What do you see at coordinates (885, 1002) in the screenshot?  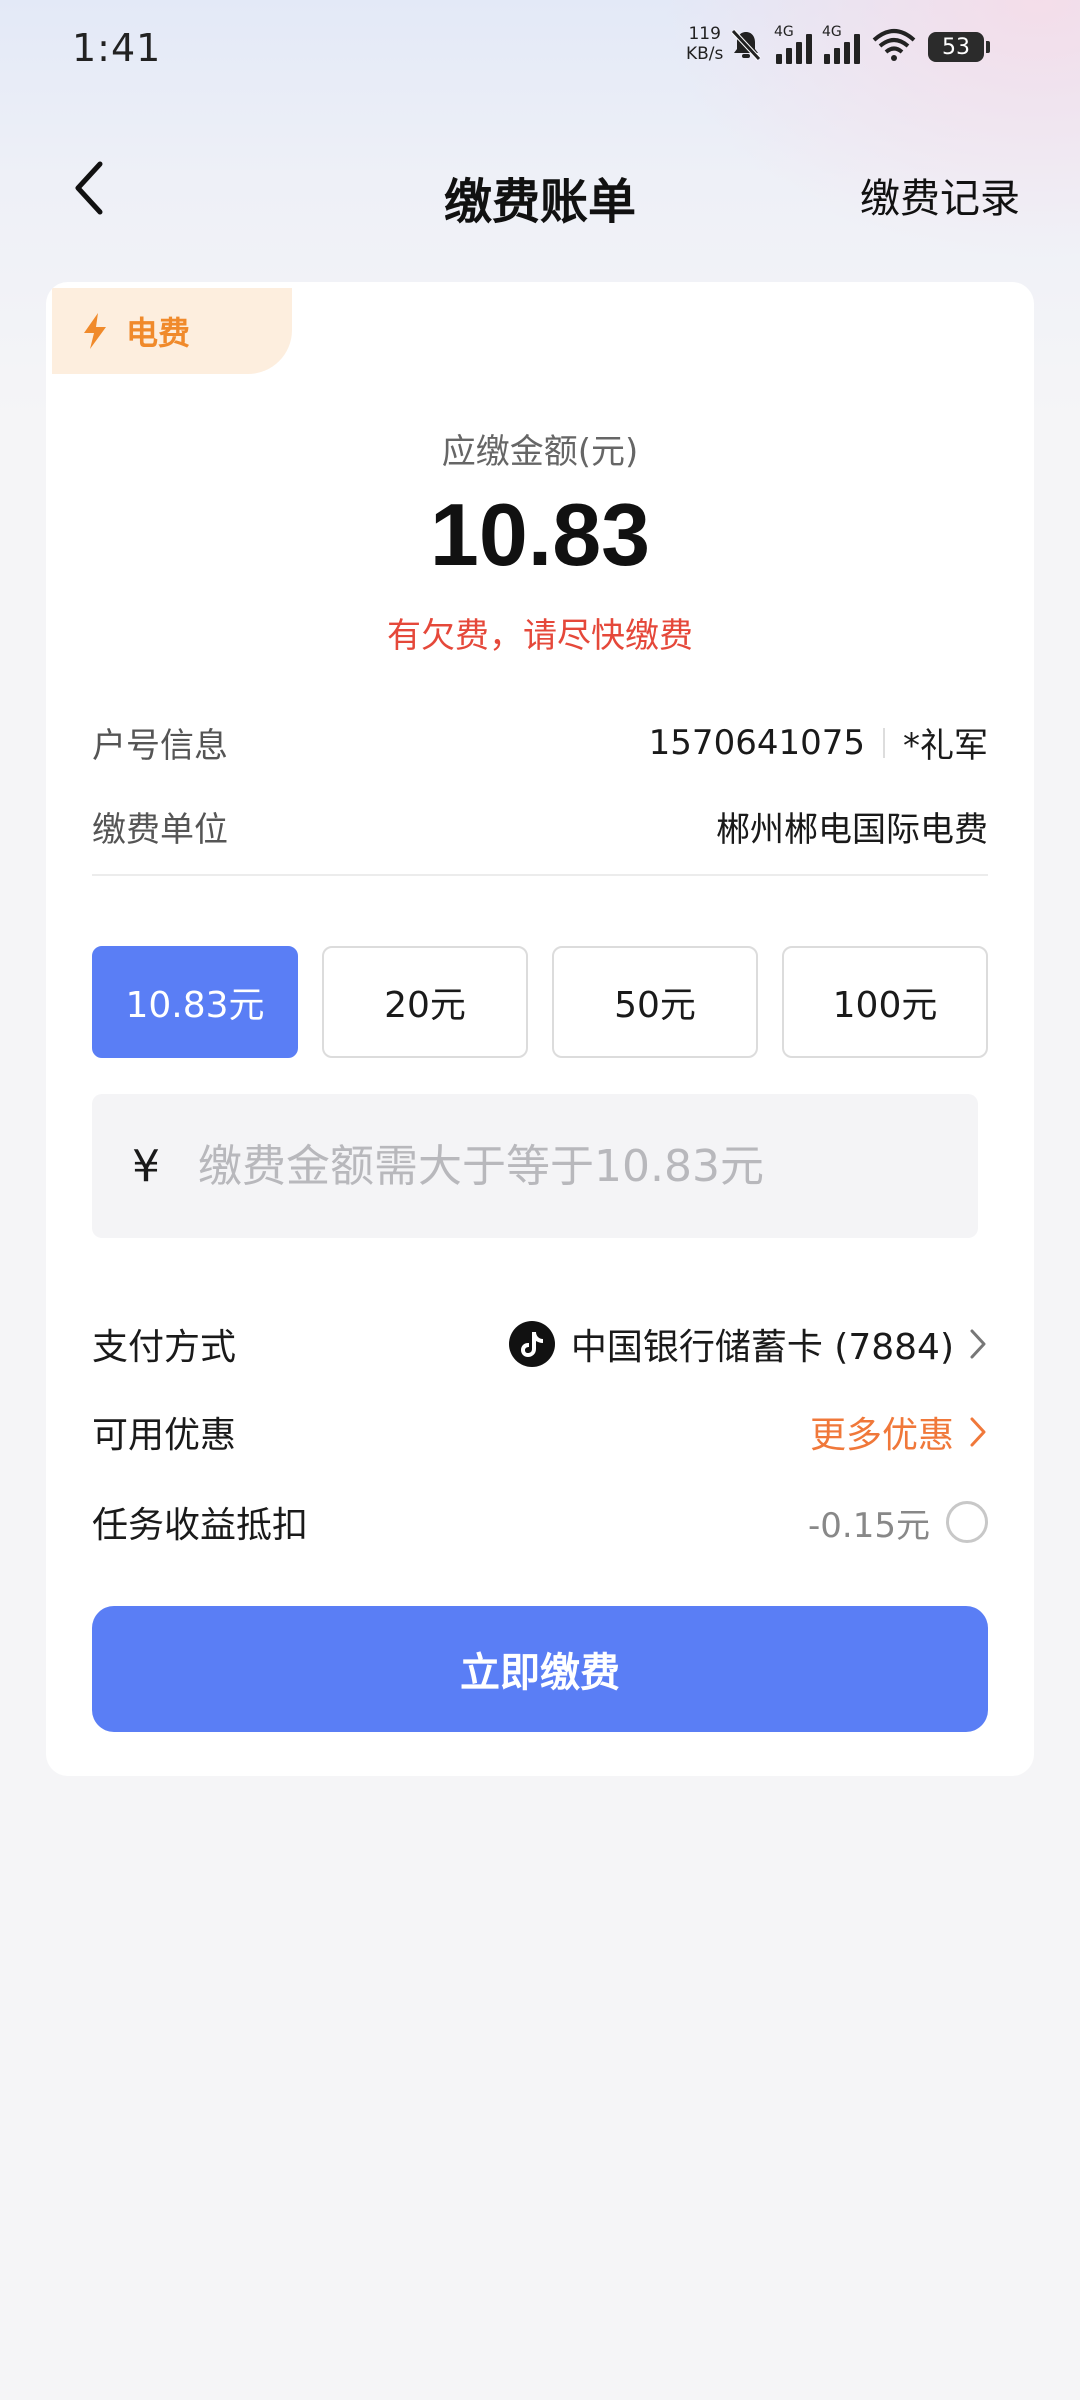 I see `amount-option-4: 100元` at bounding box center [885, 1002].